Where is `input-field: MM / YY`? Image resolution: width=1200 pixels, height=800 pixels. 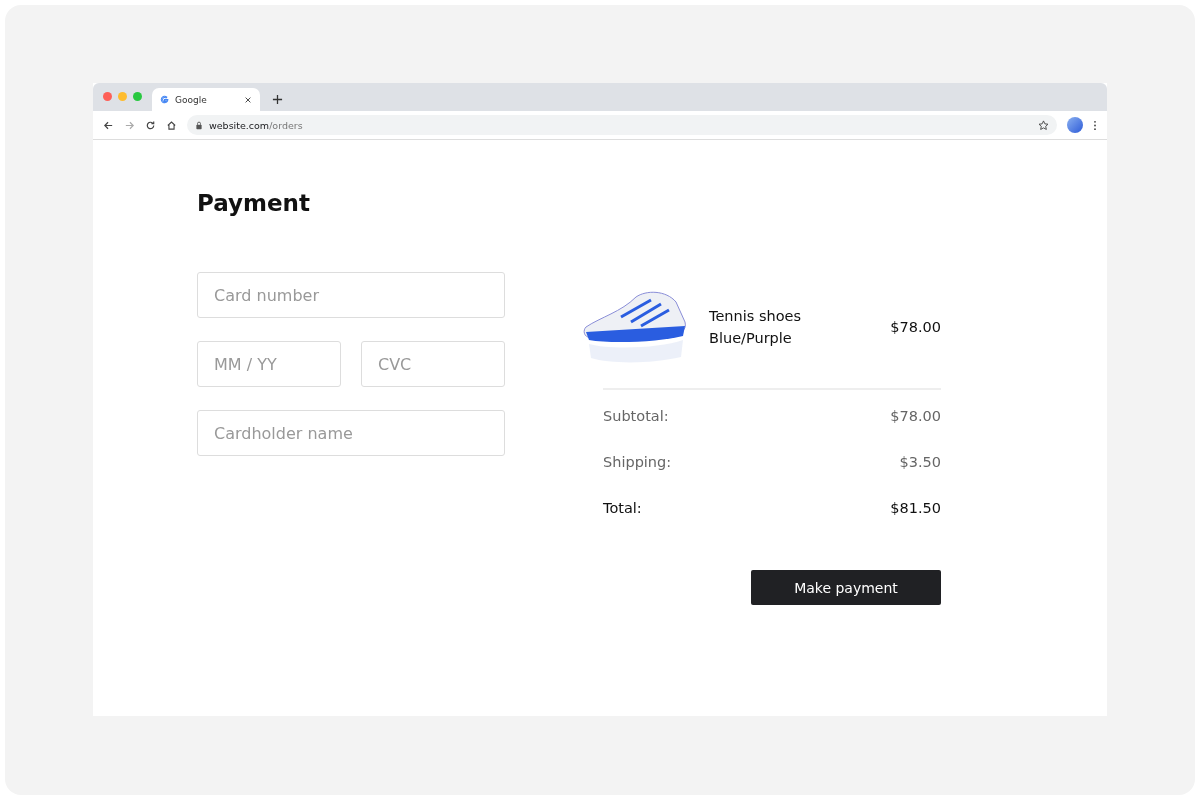 input-field: MM / YY is located at coordinates (269, 364).